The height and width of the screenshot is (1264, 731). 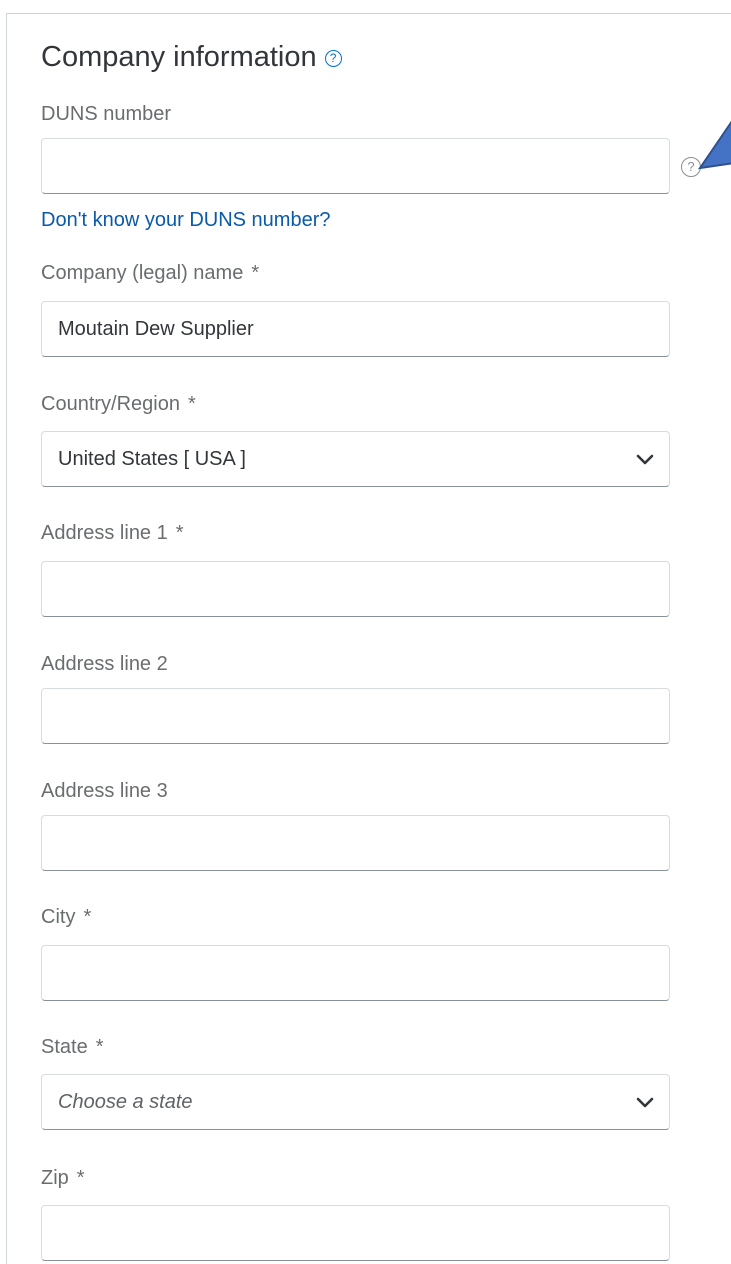 I want to click on address1-label: Address line 1 *, so click(x=112, y=533).